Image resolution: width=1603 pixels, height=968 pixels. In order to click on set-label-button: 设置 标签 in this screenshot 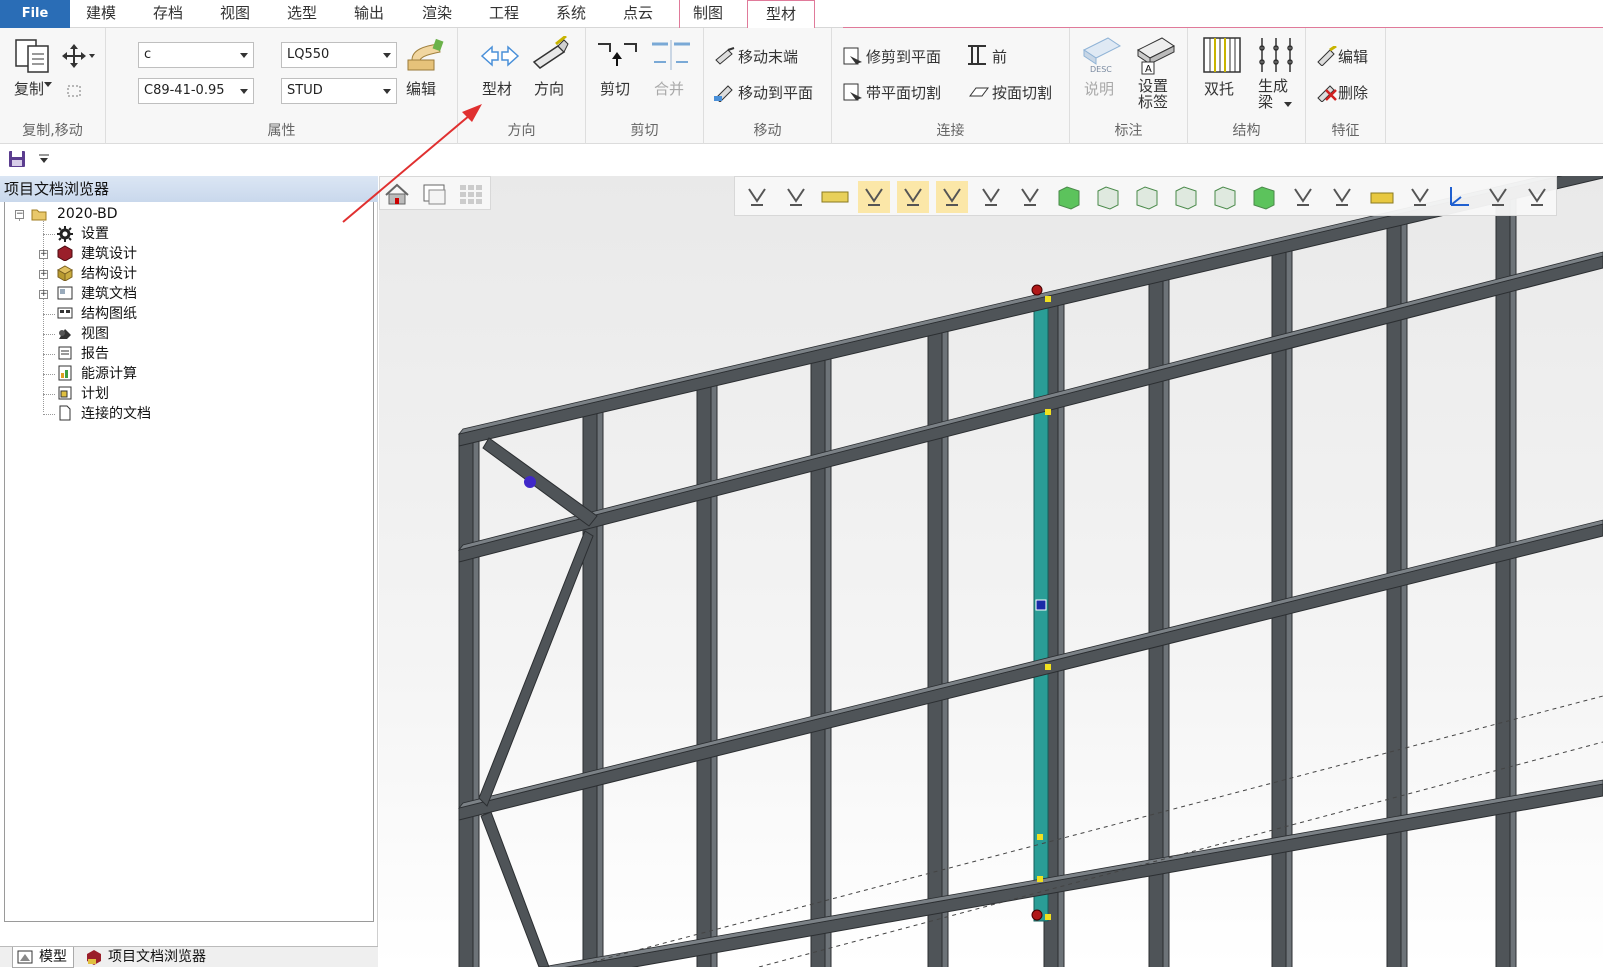, I will do `click(1153, 94)`.